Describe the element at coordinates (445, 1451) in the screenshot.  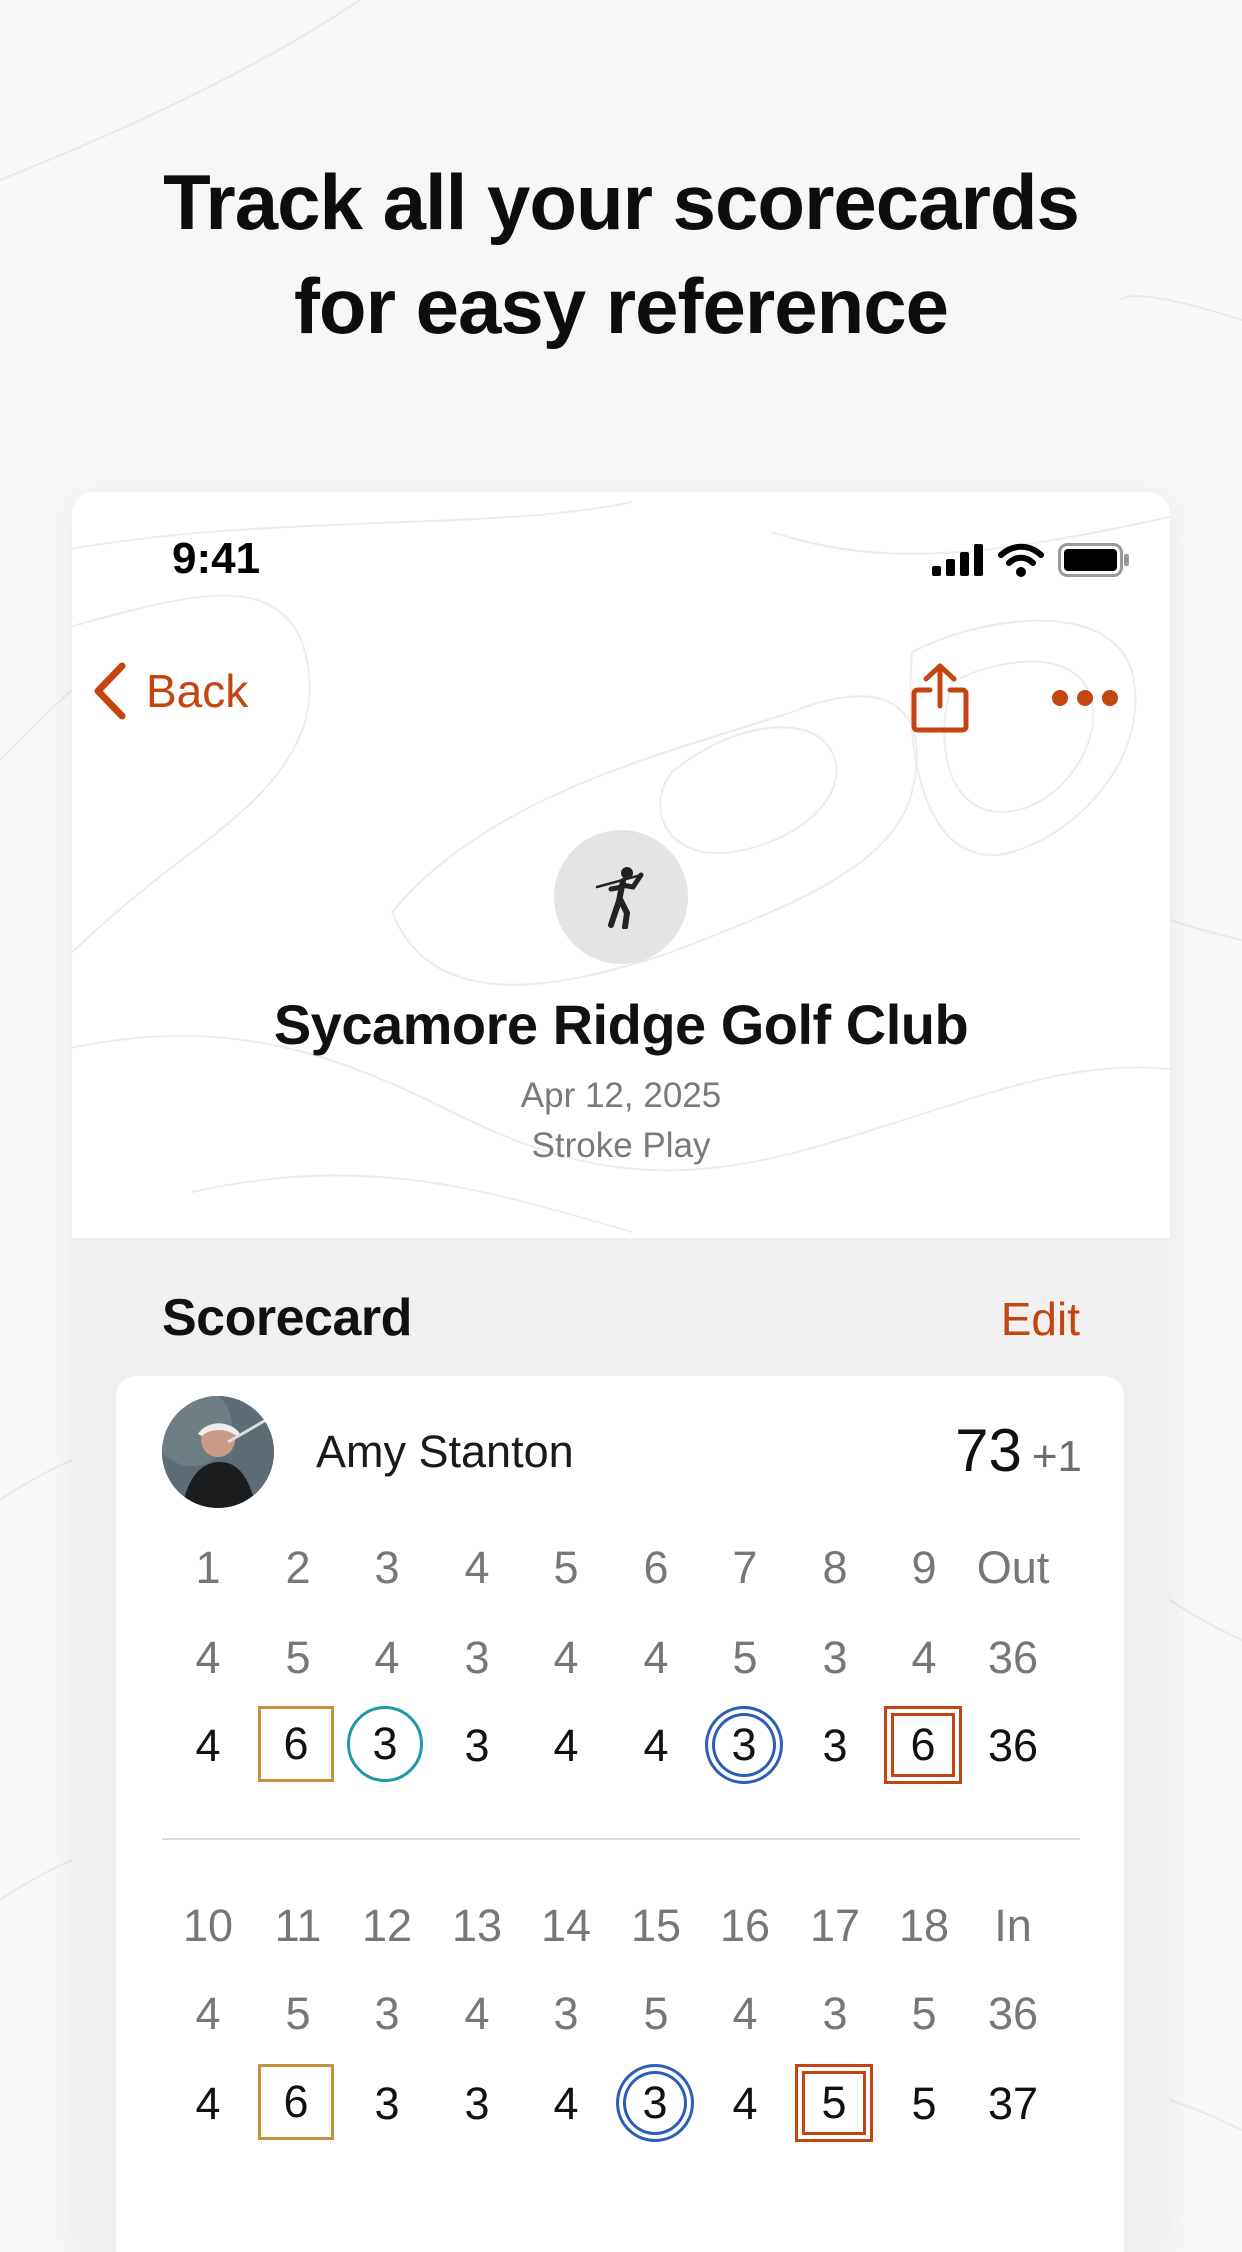
I see `player-name: Amy Stanton` at that location.